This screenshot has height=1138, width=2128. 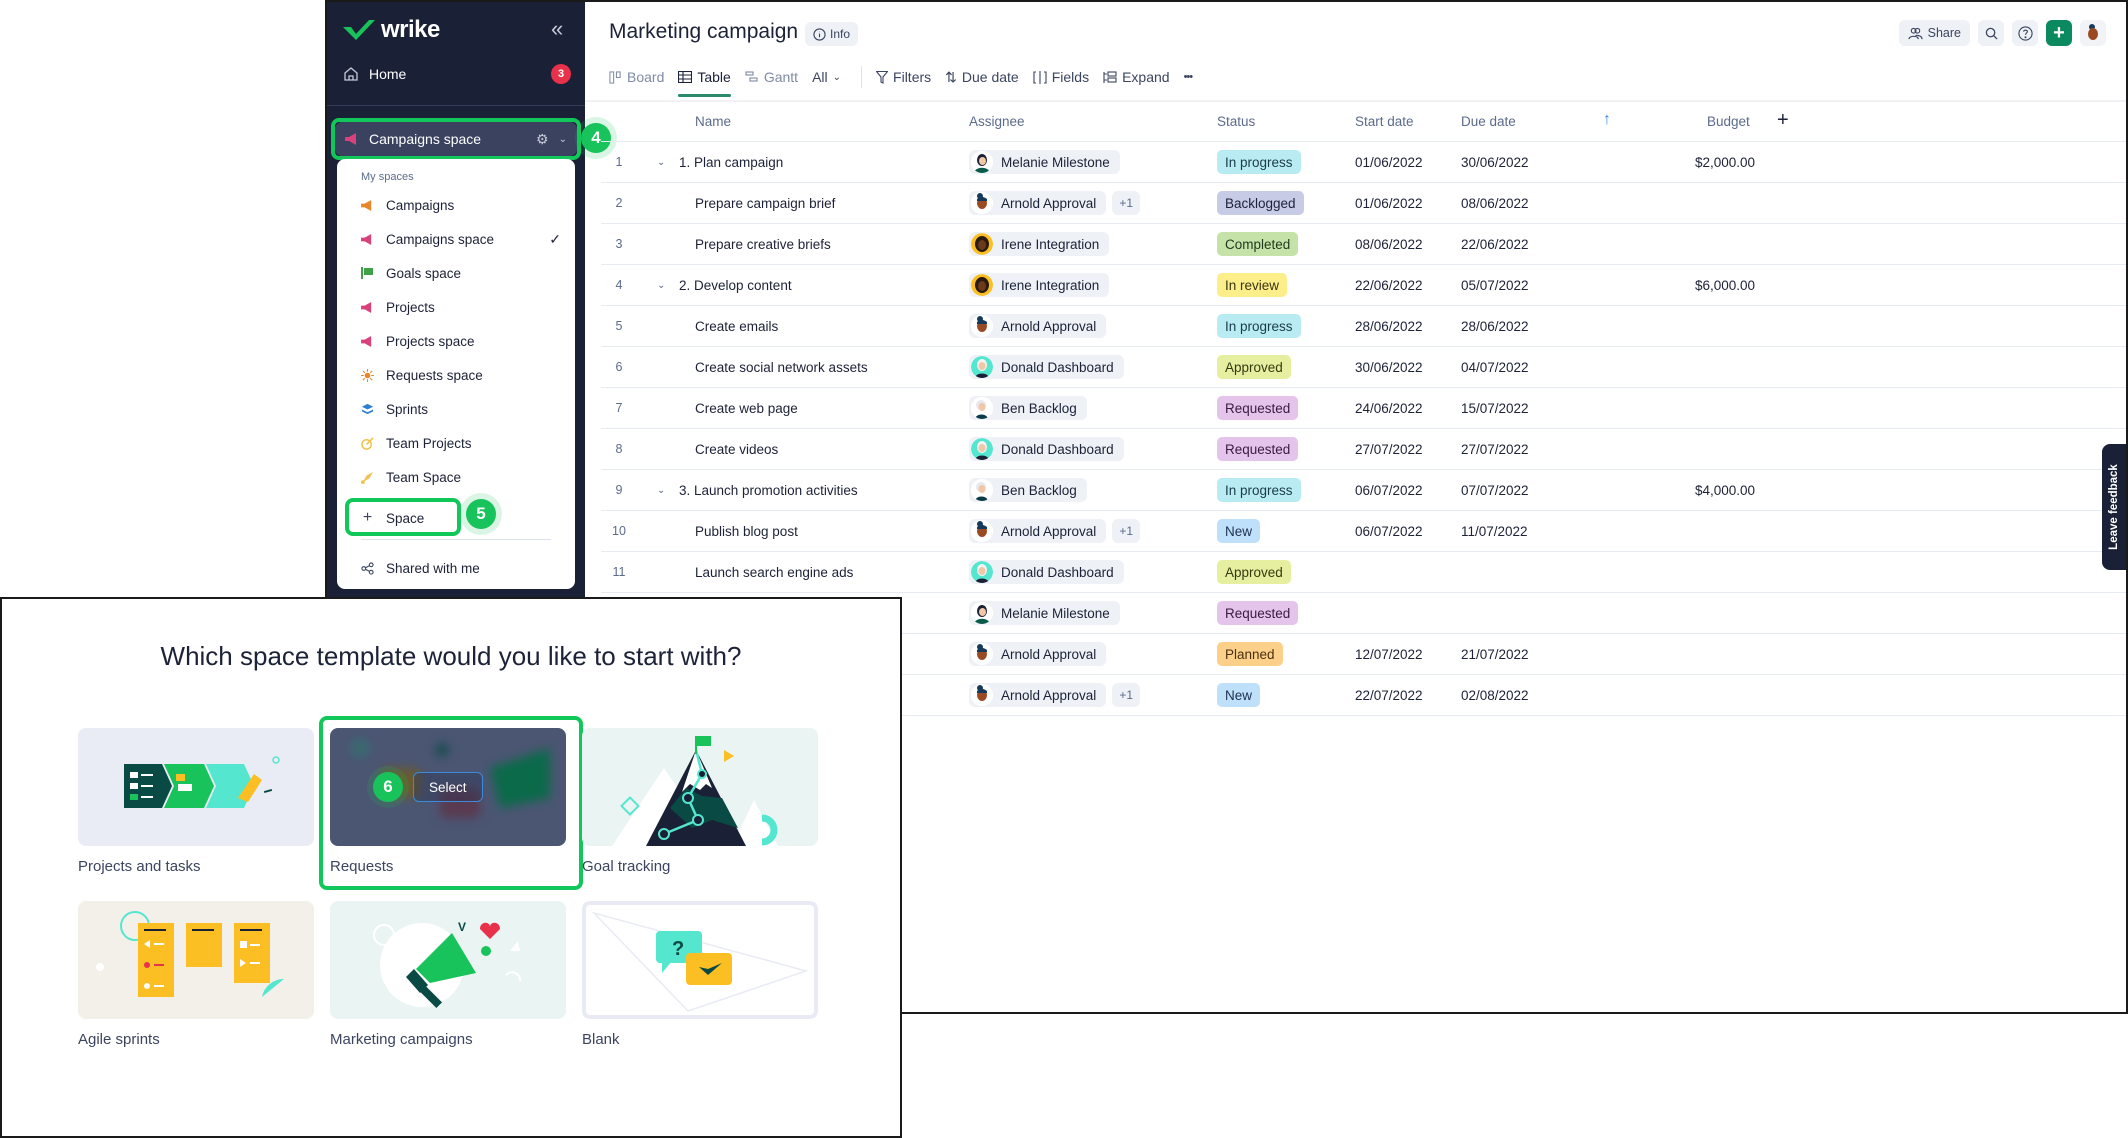 What do you see at coordinates (700, 974) in the screenshot?
I see `template-blank: ? Blank` at bounding box center [700, 974].